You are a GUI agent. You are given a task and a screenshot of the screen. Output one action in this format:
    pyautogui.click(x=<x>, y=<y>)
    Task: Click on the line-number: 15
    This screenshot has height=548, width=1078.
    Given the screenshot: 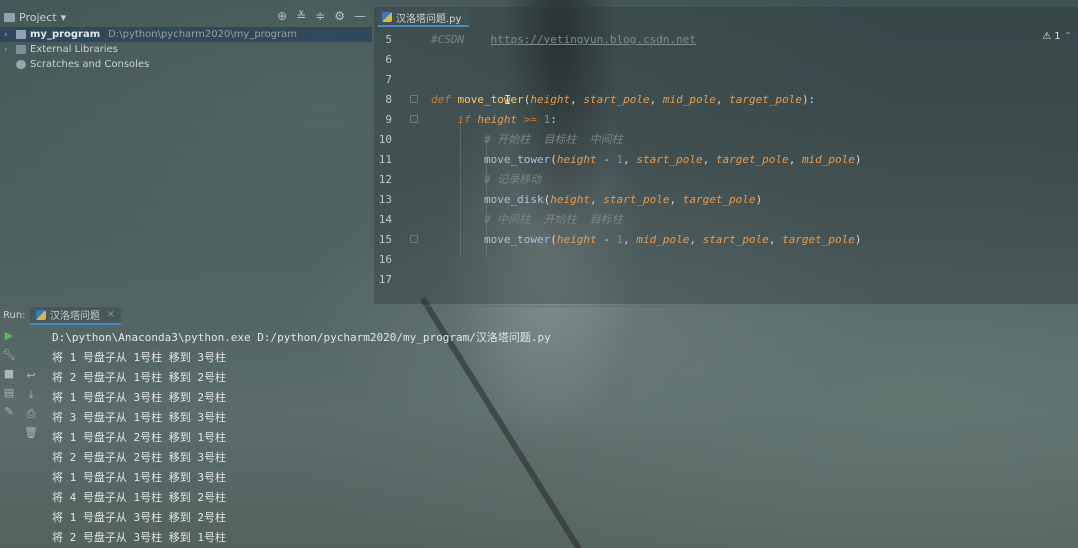 What is the action you would take?
    pyautogui.click(x=385, y=239)
    